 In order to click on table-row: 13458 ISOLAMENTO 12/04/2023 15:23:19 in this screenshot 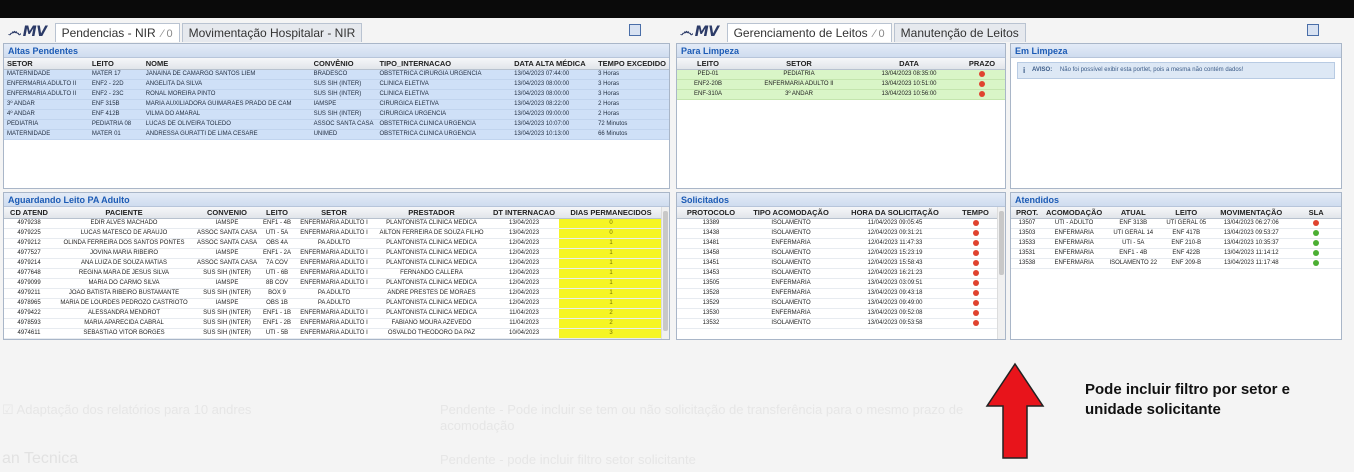, I will do `click(837, 253)`.